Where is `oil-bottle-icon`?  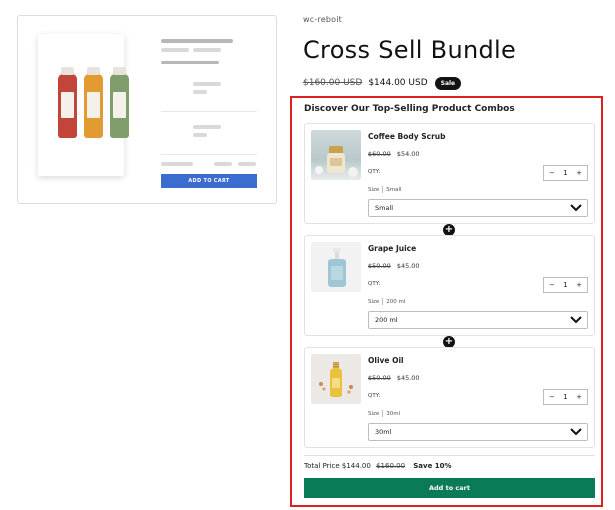 oil-bottle-icon is located at coordinates (336, 379).